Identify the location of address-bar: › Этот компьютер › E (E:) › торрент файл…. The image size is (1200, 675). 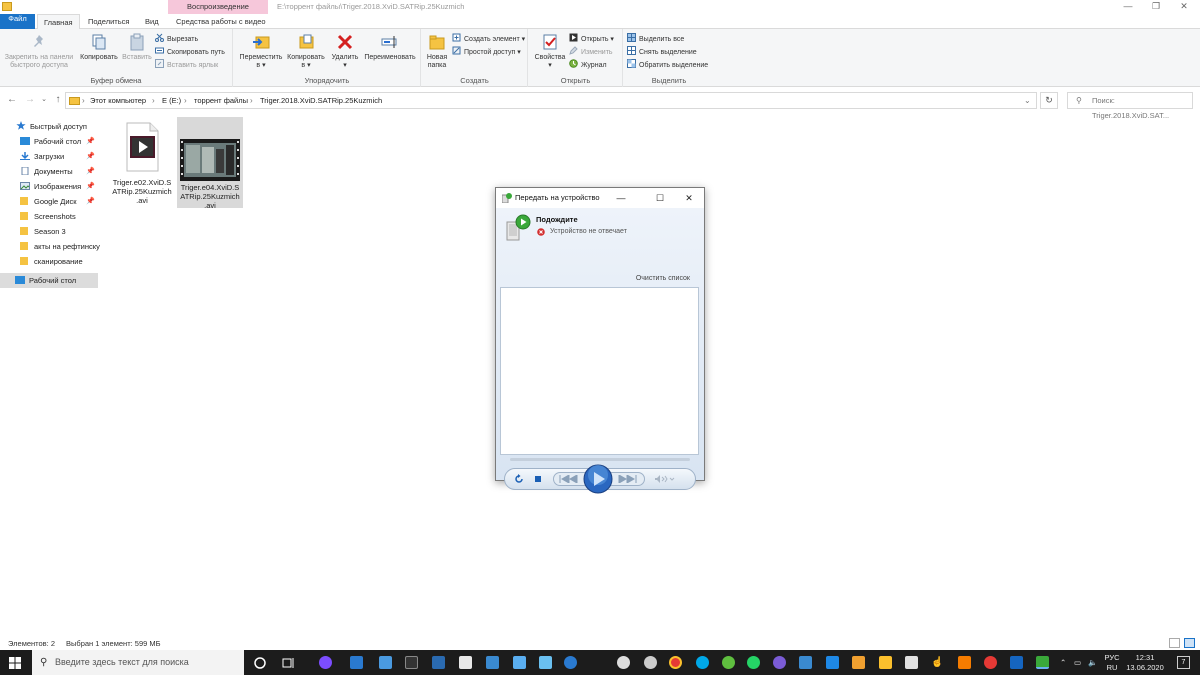
(551, 100).